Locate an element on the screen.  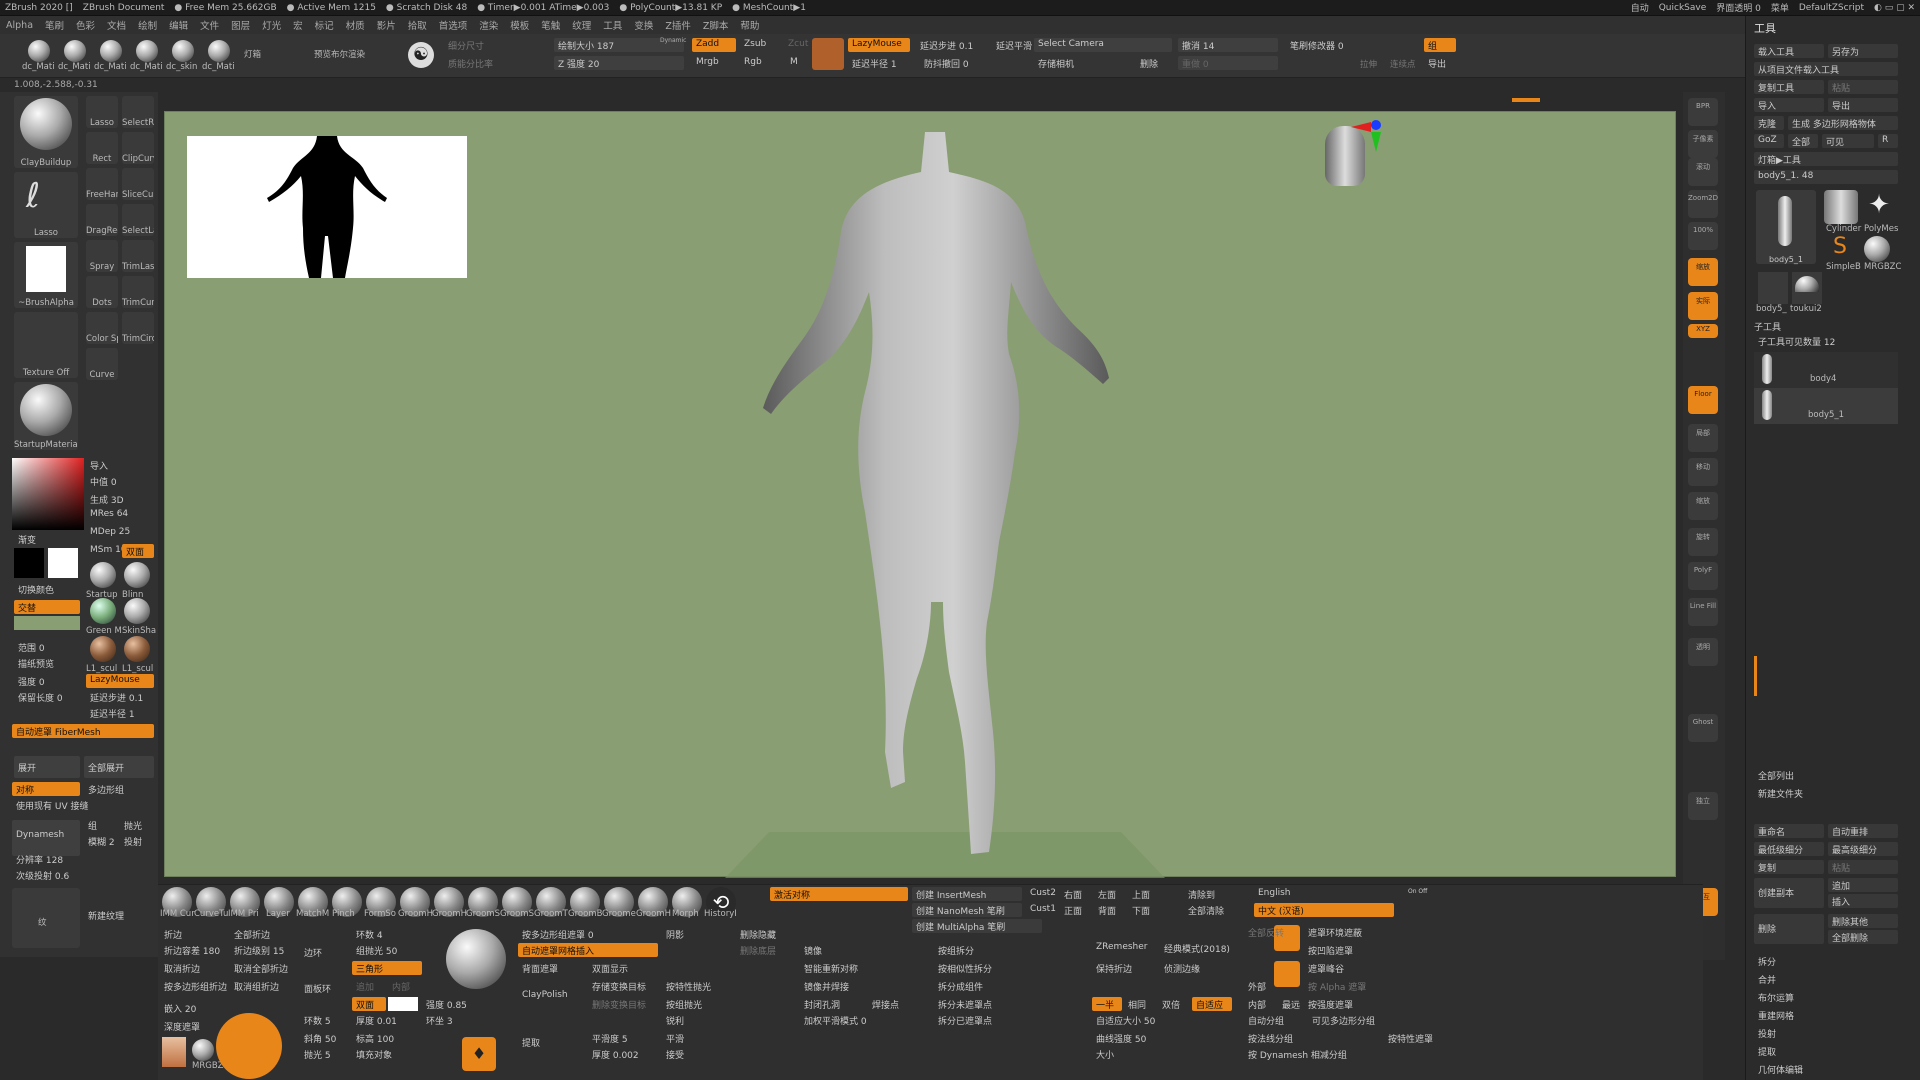
loops5-slider: 环数 5 is located at coordinates (325, 1020).